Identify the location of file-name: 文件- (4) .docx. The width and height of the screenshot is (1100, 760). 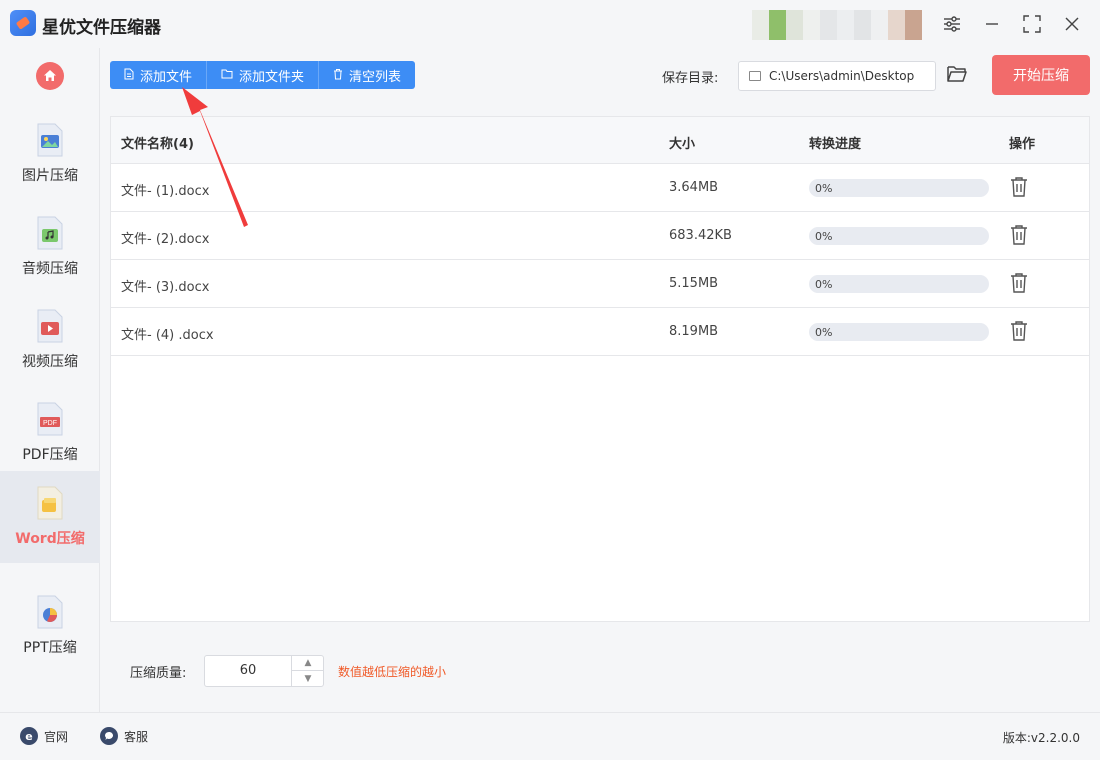
(167, 335).